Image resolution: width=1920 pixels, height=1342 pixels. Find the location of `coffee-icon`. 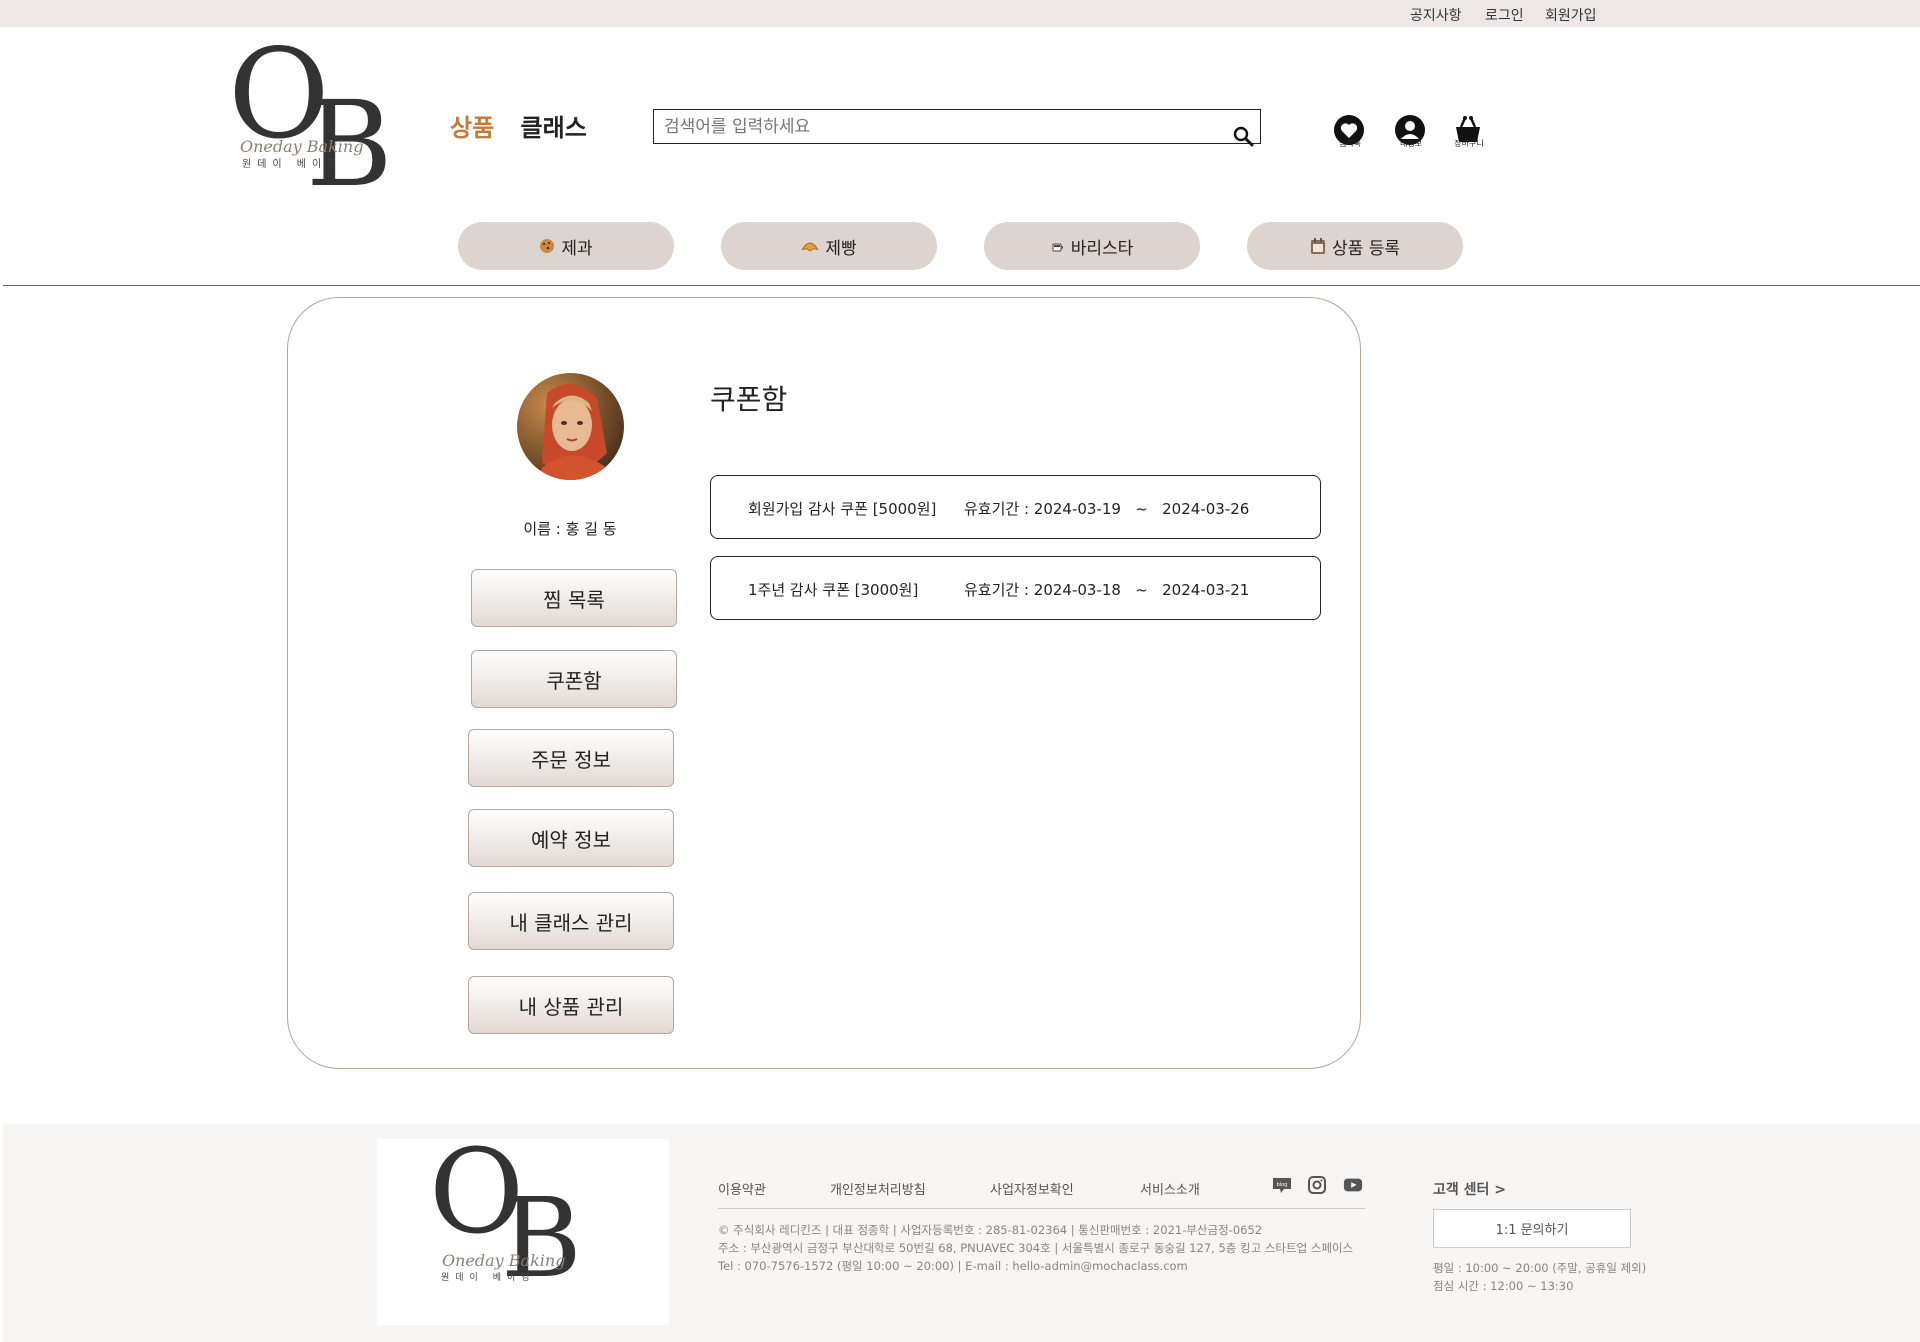

coffee-icon is located at coordinates (1057, 247).